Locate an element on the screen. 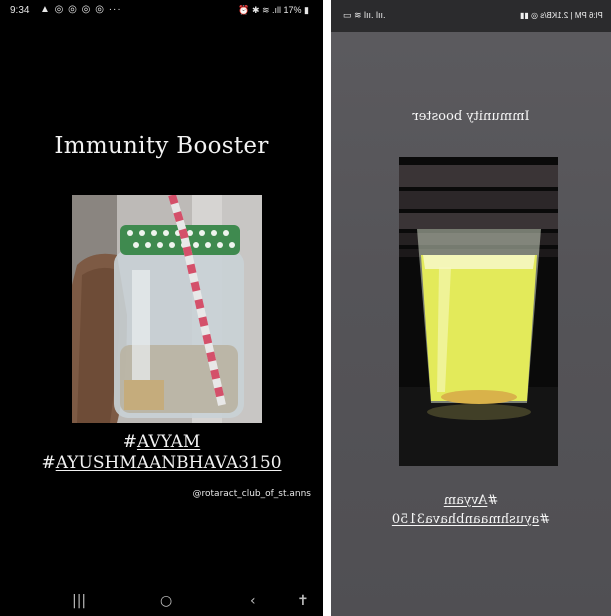 This screenshot has height=616, width=611. hashtag-avyam: #AVYAM is located at coordinates (161, 442).